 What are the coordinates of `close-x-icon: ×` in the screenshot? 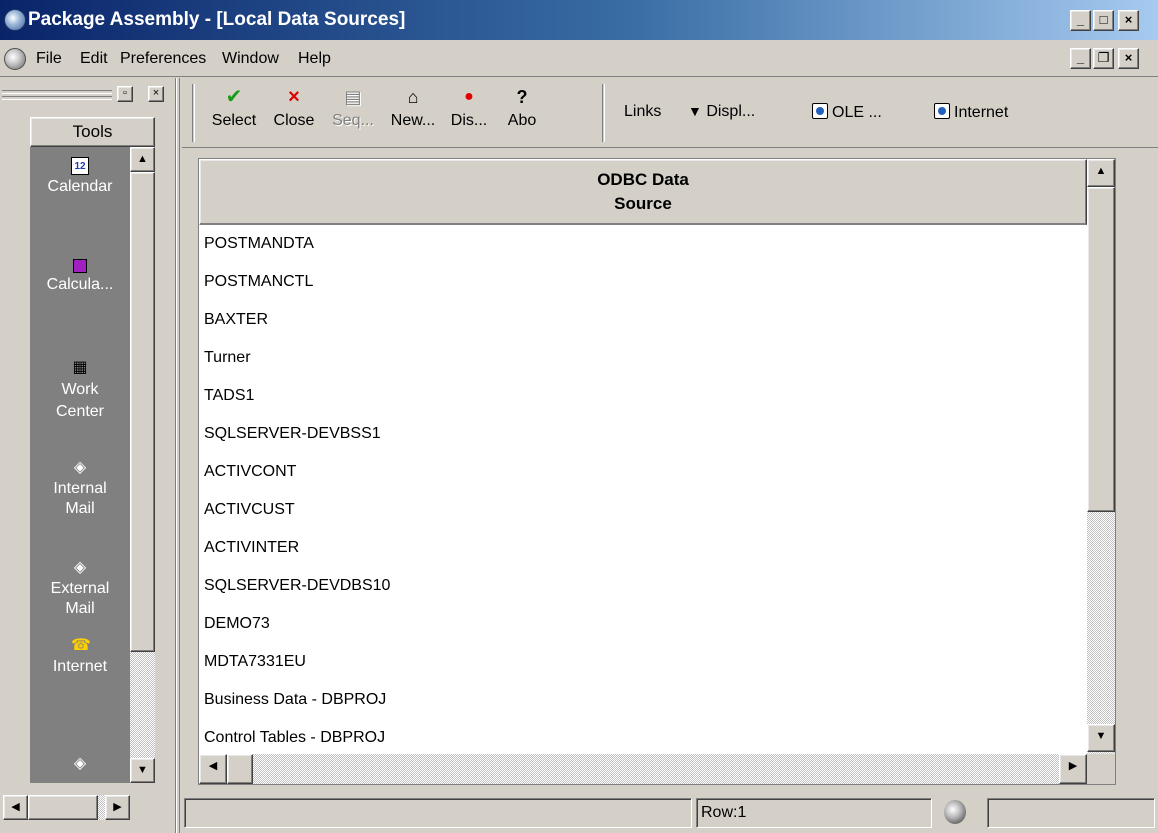 It's located at (294, 97).